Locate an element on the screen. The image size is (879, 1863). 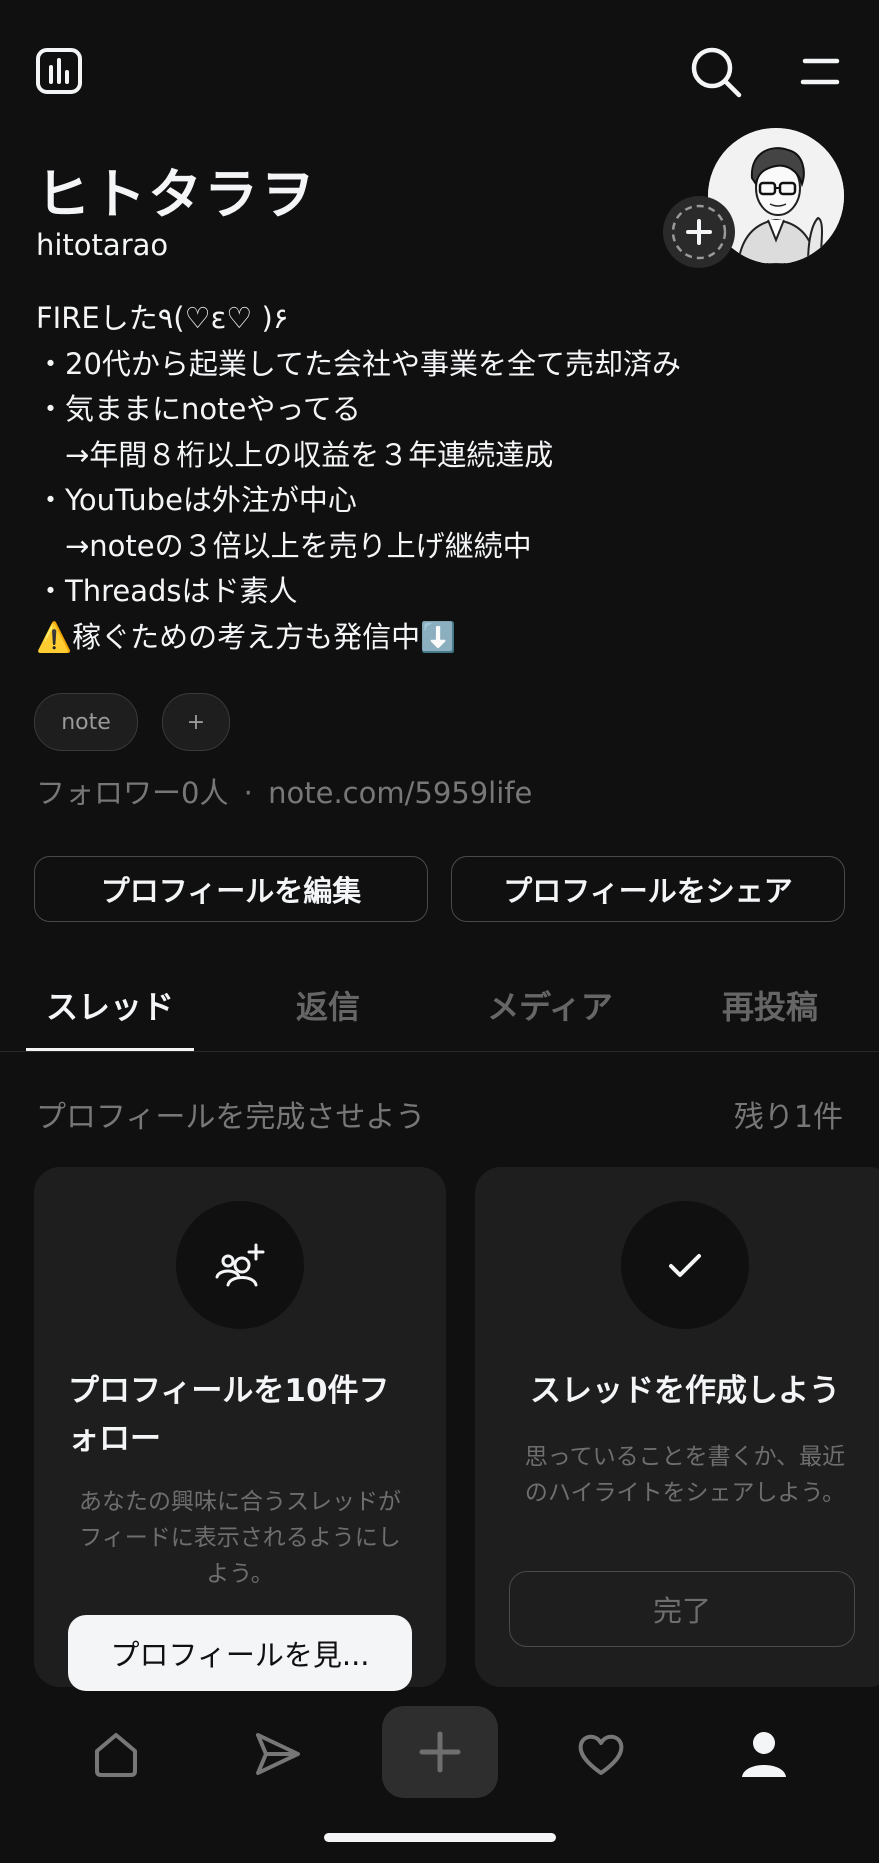
plus-icon is located at coordinates (440, 1752).